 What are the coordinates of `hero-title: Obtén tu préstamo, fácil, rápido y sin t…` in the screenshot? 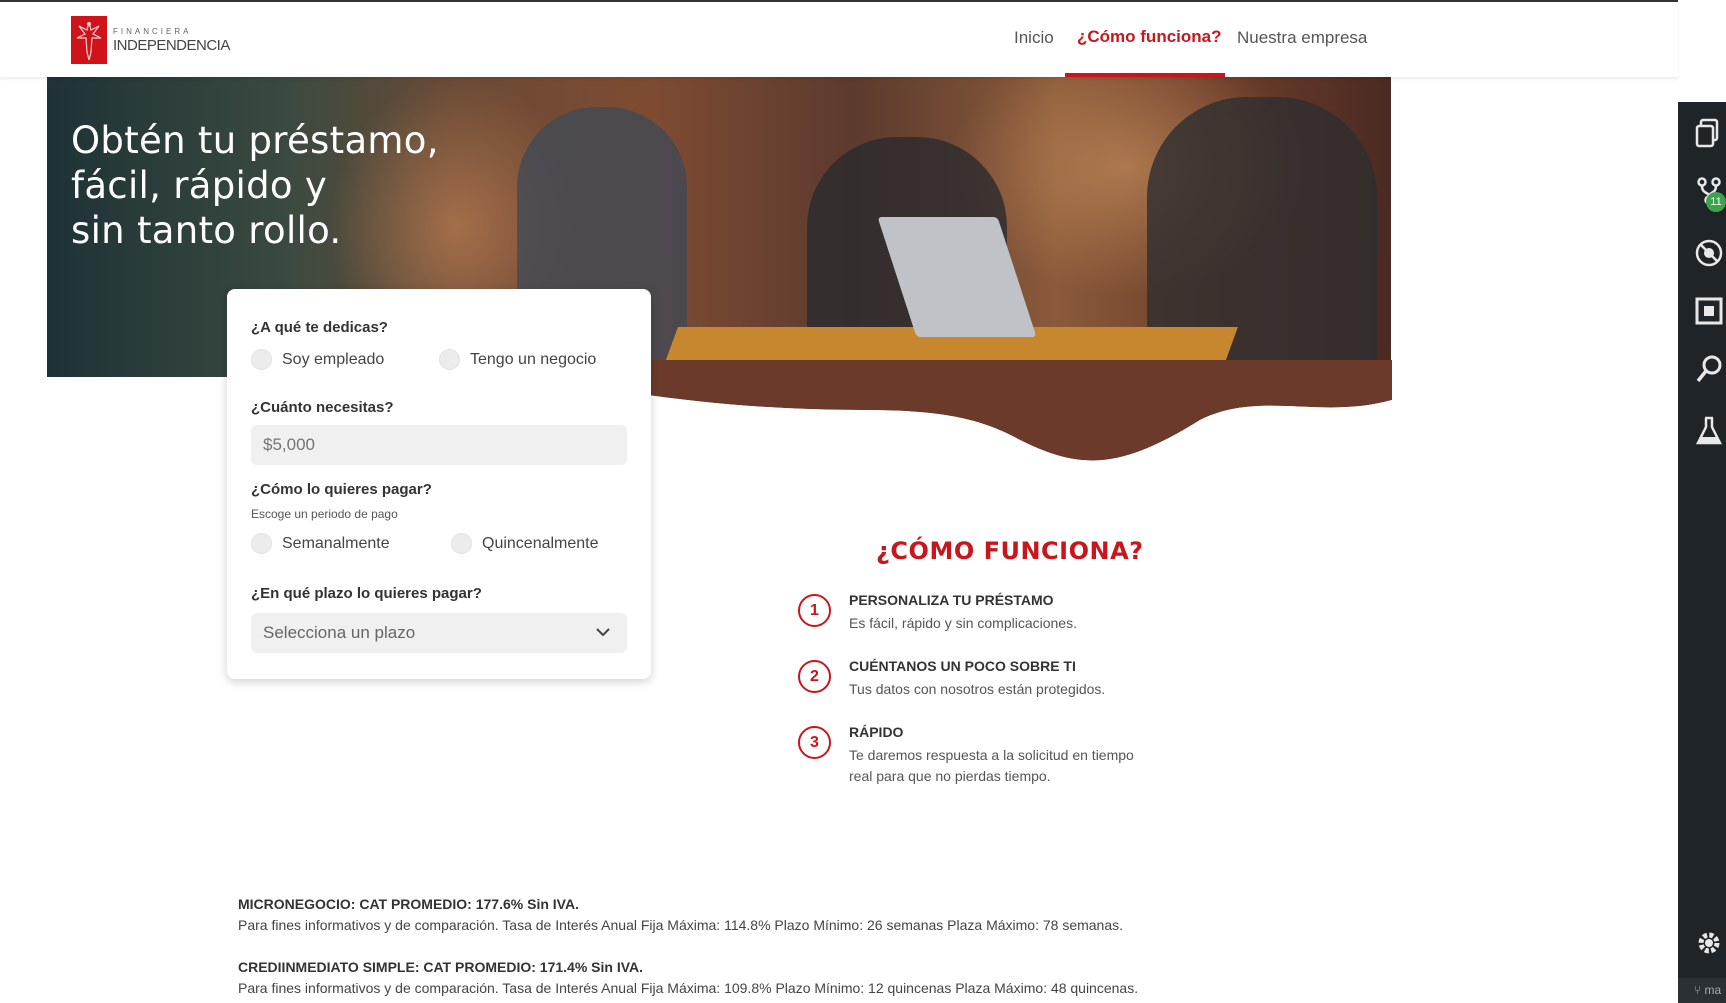 It's located at (255, 185).